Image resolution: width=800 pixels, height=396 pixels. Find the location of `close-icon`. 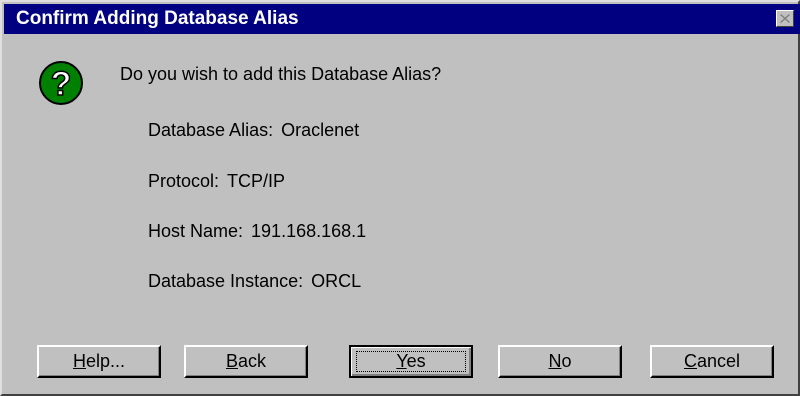

close-icon is located at coordinates (785, 18).